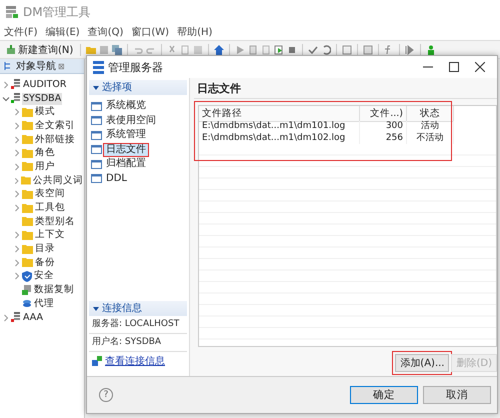  What do you see at coordinates (150, 32) in the screenshot?
I see `menu-item: 窗口(W)` at bounding box center [150, 32].